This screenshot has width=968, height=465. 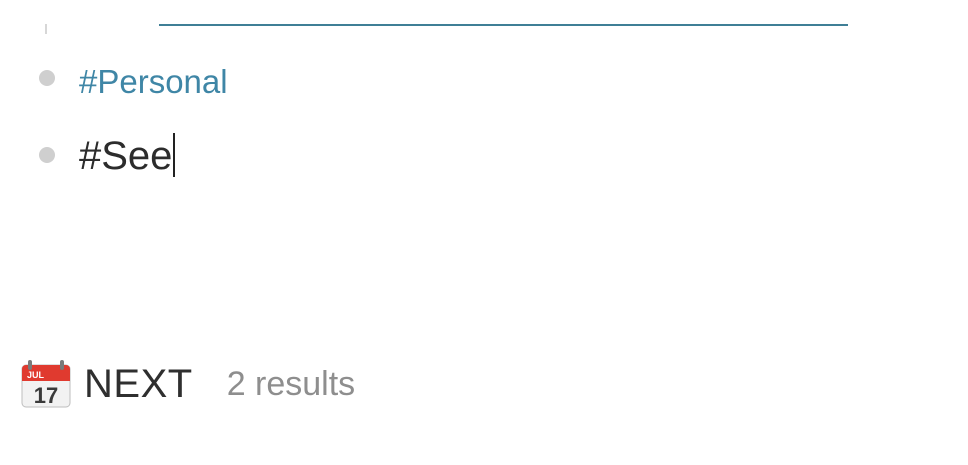 What do you see at coordinates (174, 155) in the screenshot?
I see `text-caret` at bounding box center [174, 155].